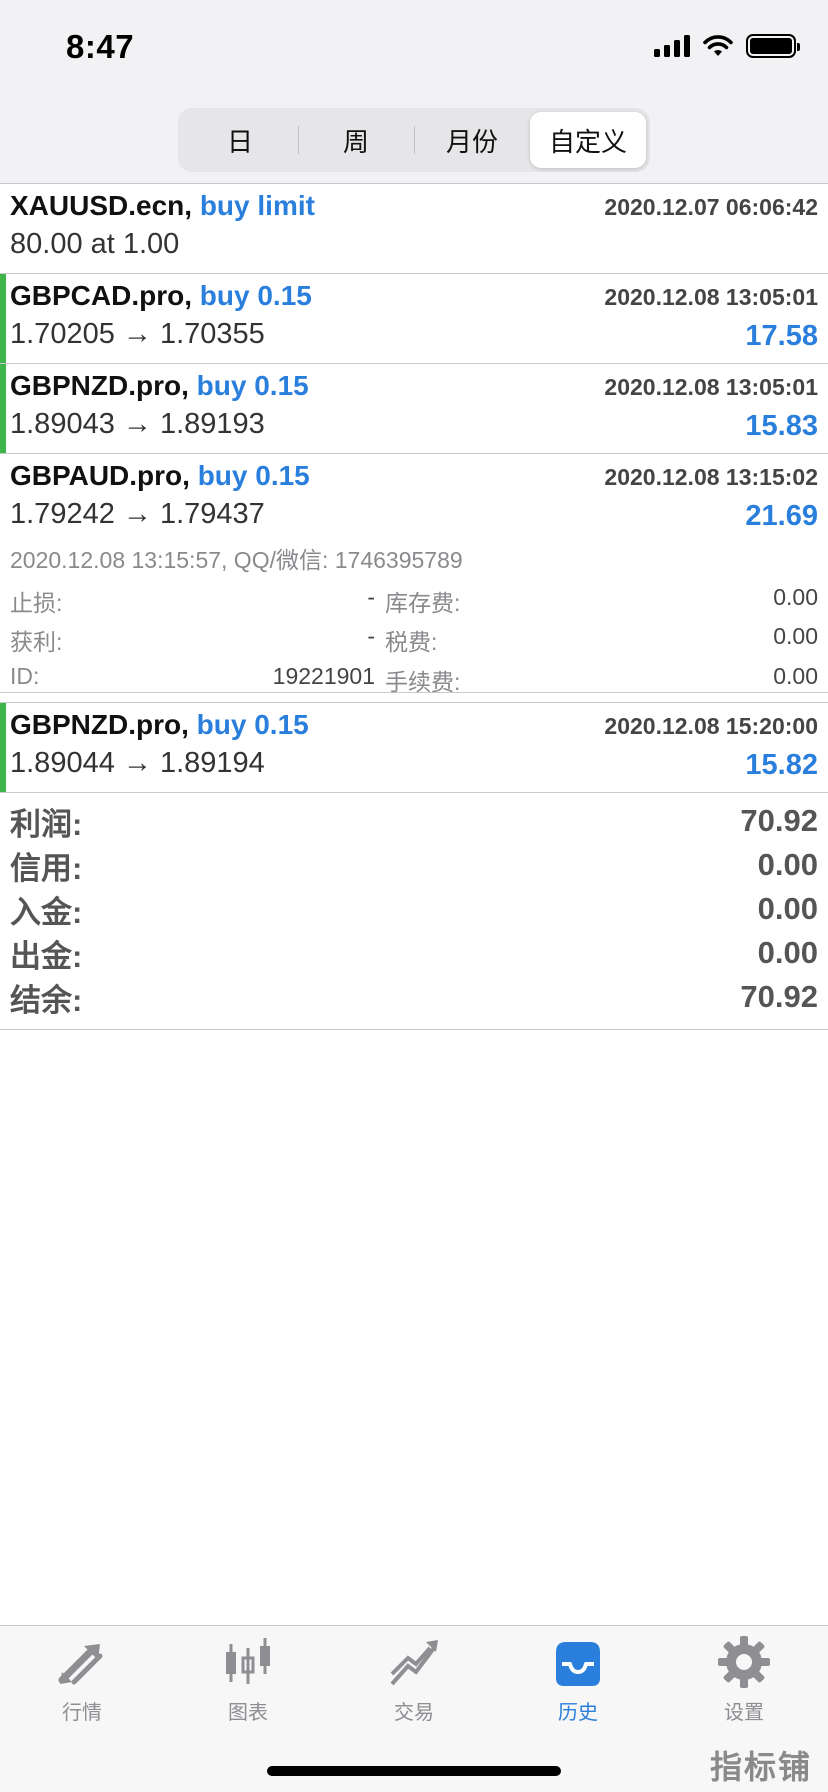 The width and height of the screenshot is (828, 1792). What do you see at coordinates (795, 676) in the screenshot?
I see `commission-value: 0.00` at bounding box center [795, 676].